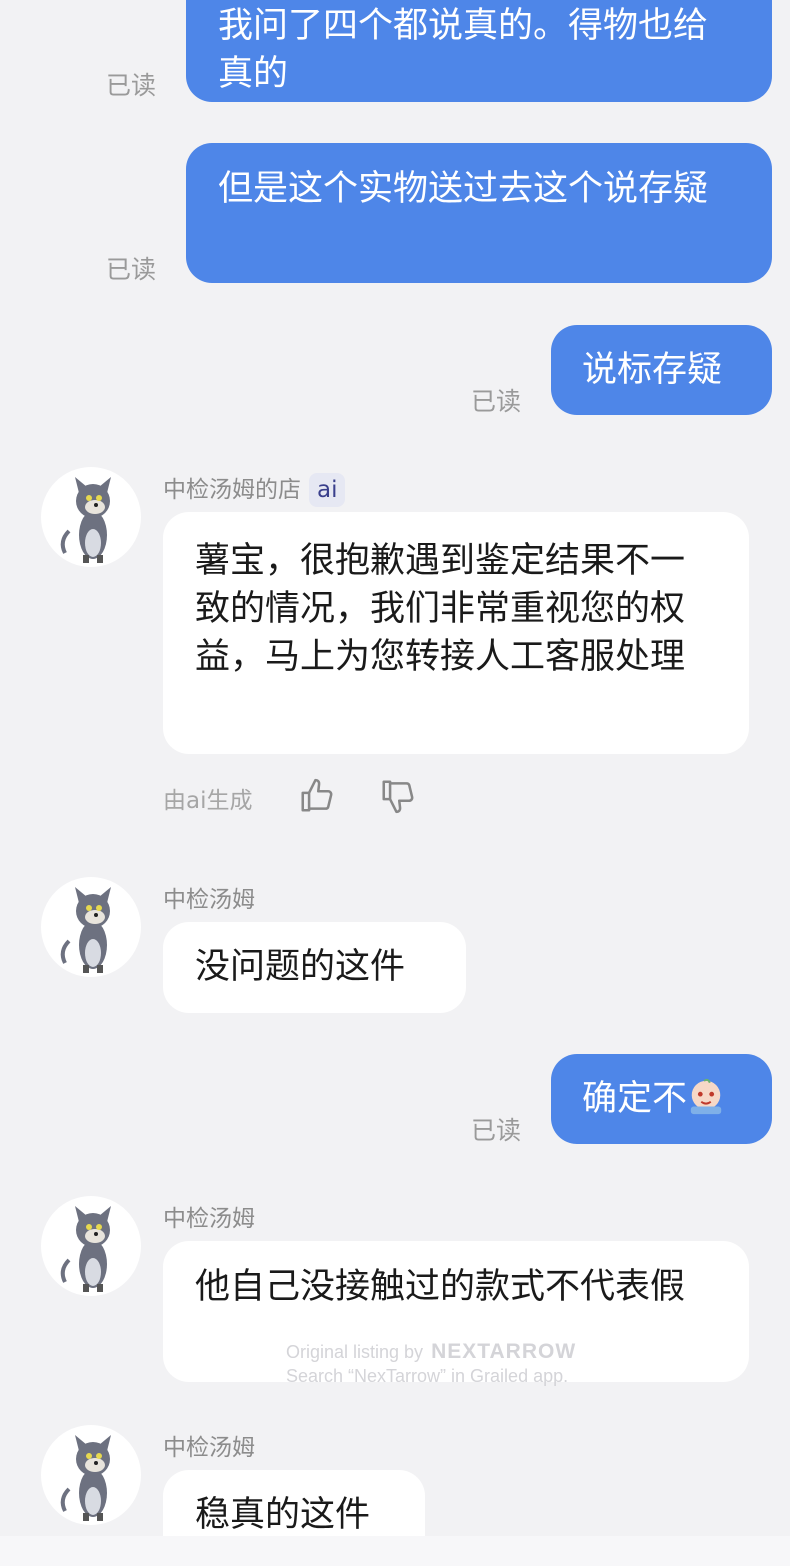 The height and width of the screenshot is (1566, 790). Describe the element at coordinates (440, 1287) in the screenshot. I see `message-text: 他自己没接触过的款式不代表假` at that location.